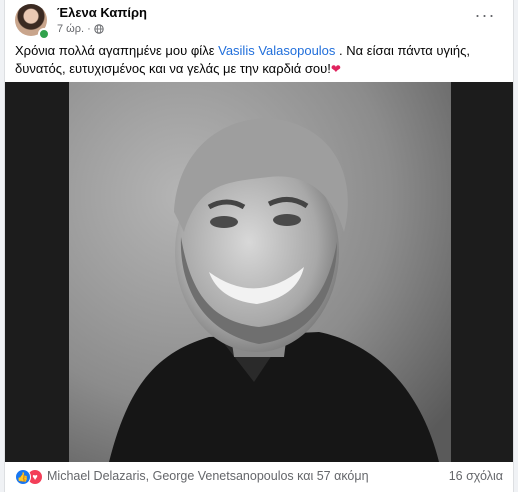  I want to click on reactions-summary: 👍 ♥, so click(30, 477).